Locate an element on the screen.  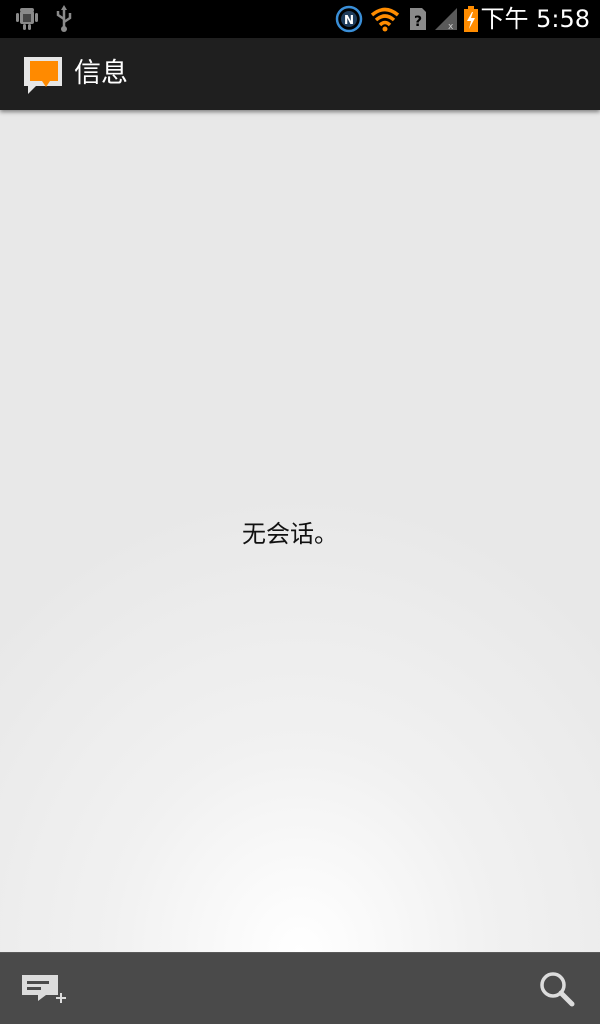
svg-text: N is located at coordinates (349, 20).